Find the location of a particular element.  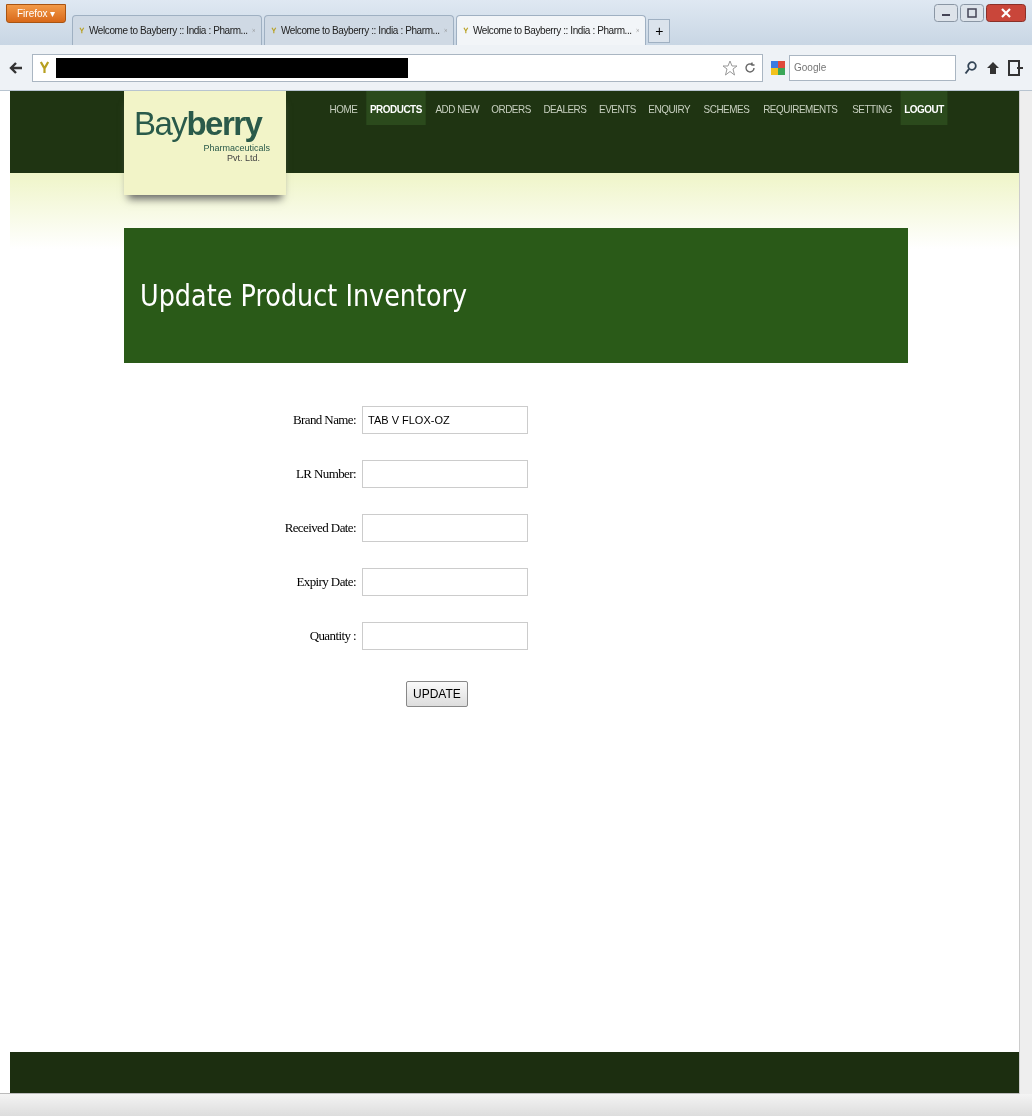

new-tab-button: + is located at coordinates (659, 31).